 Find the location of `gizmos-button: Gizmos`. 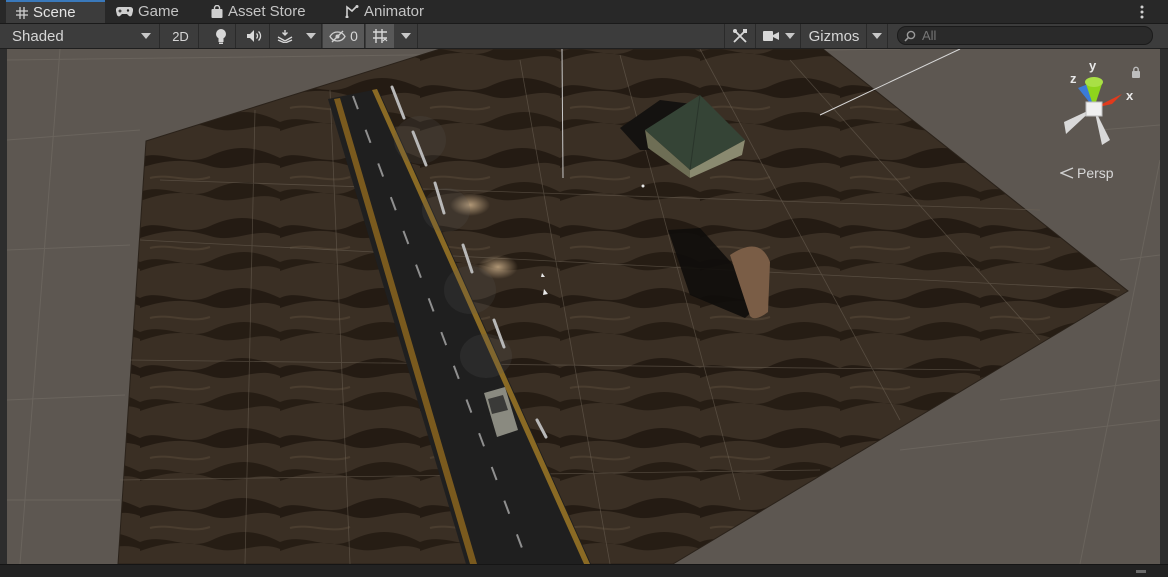

gizmos-button: Gizmos is located at coordinates (834, 36).